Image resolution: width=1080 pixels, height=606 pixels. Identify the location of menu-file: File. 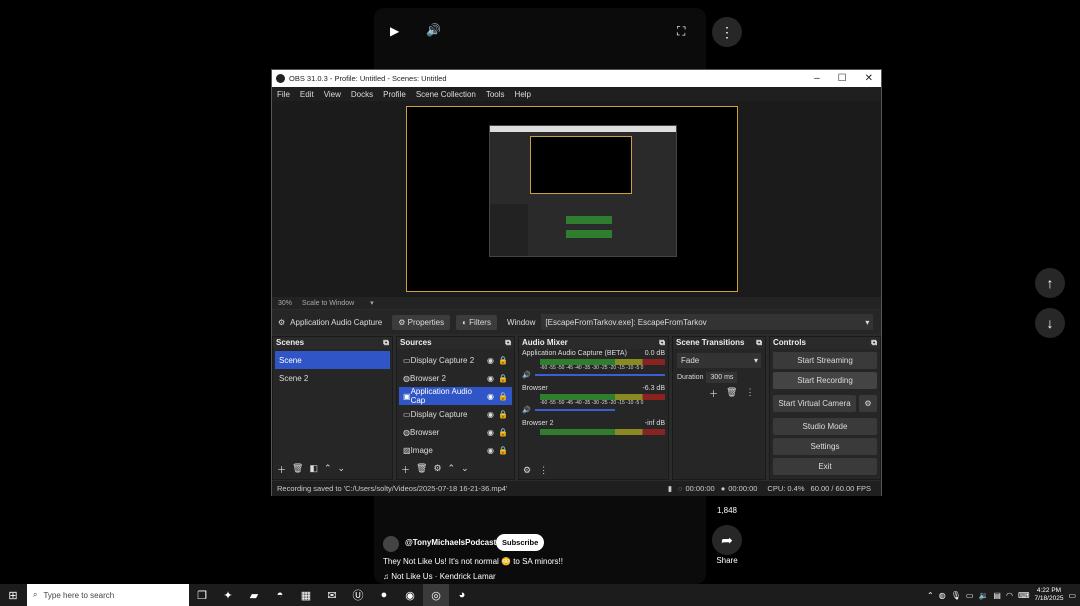
(283, 94).